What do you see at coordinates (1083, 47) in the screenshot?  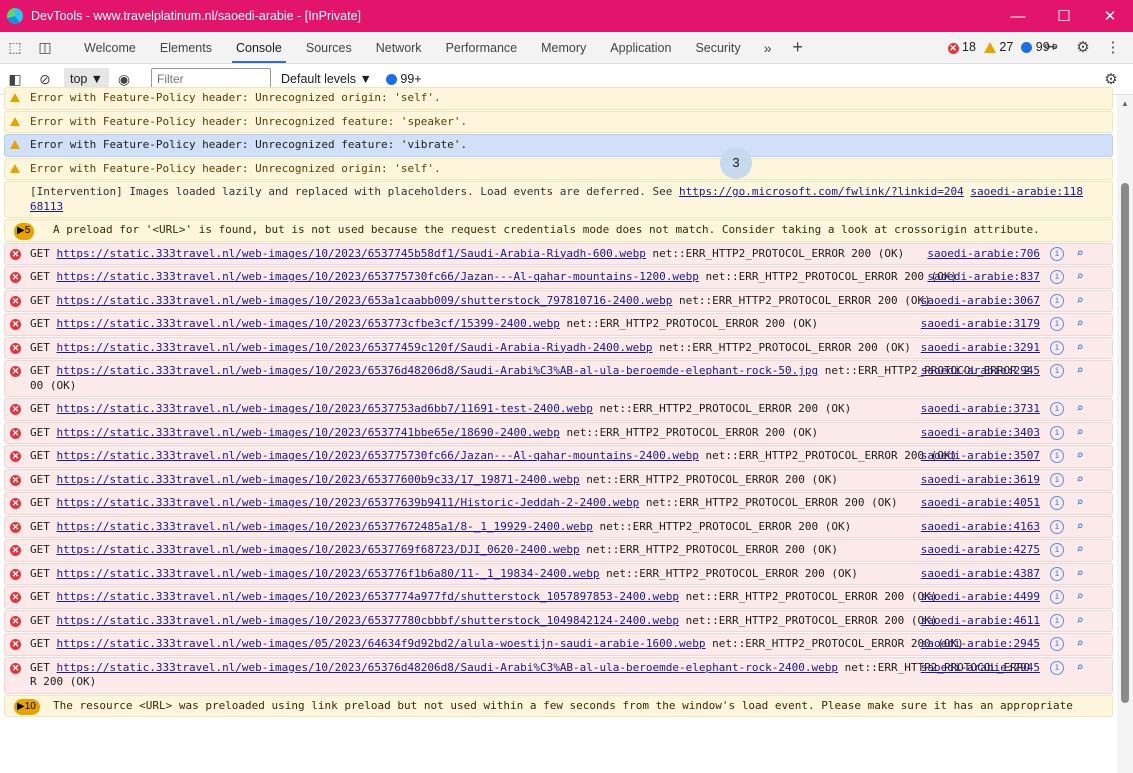 I see `settings-gear-icon: ⚙` at bounding box center [1083, 47].